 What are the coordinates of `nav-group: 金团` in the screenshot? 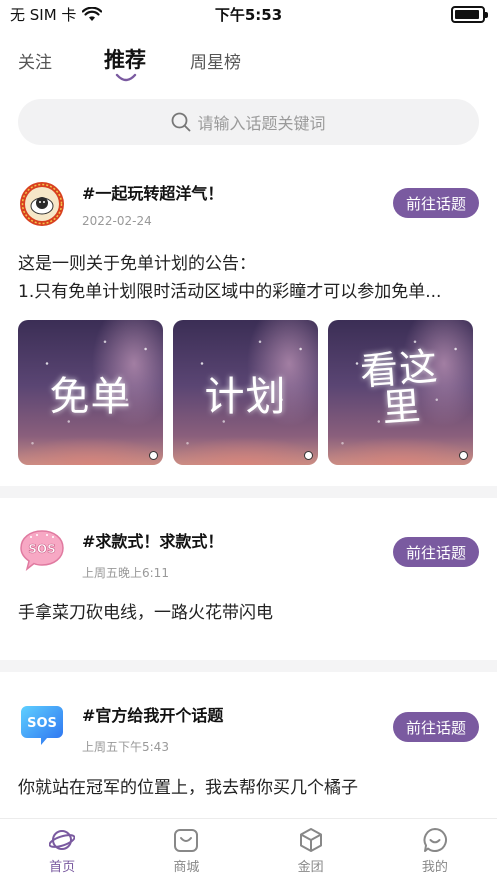 It's located at (311, 851).